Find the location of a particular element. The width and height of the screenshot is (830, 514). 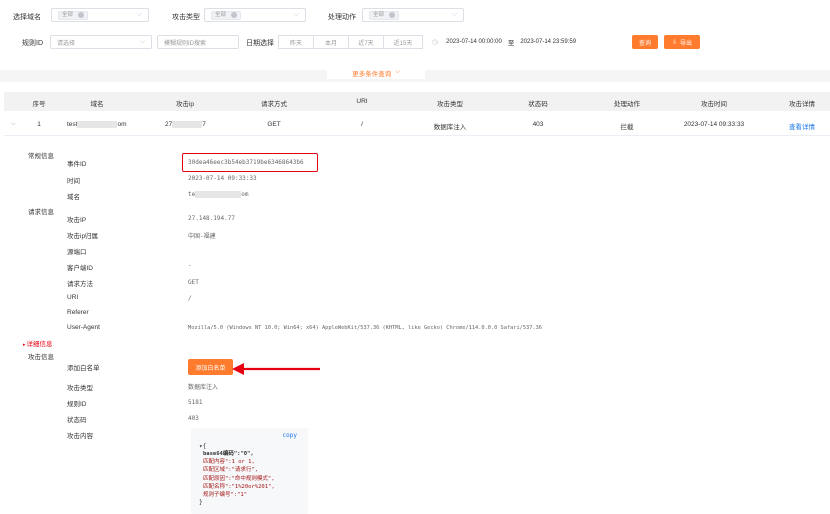

status-label: 状态码 is located at coordinates (77, 420).